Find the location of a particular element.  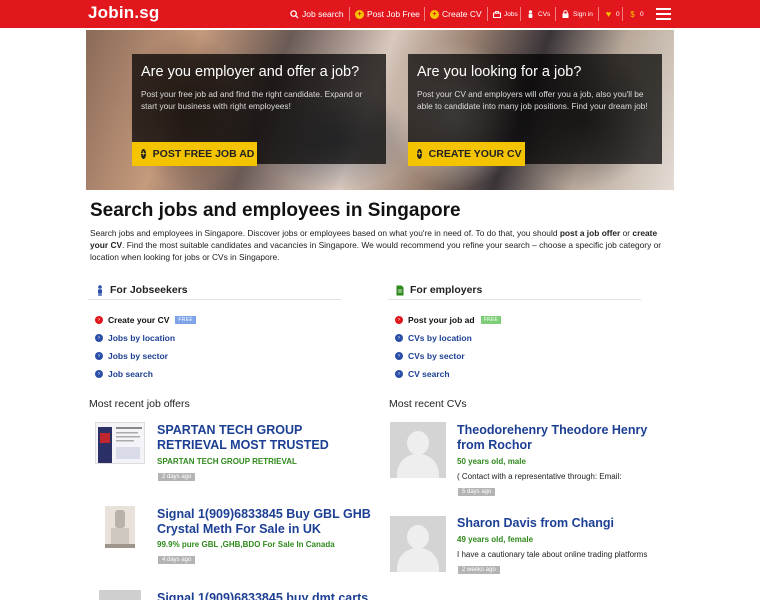

nav-post-job: + Post Job Free is located at coordinates (387, 14).